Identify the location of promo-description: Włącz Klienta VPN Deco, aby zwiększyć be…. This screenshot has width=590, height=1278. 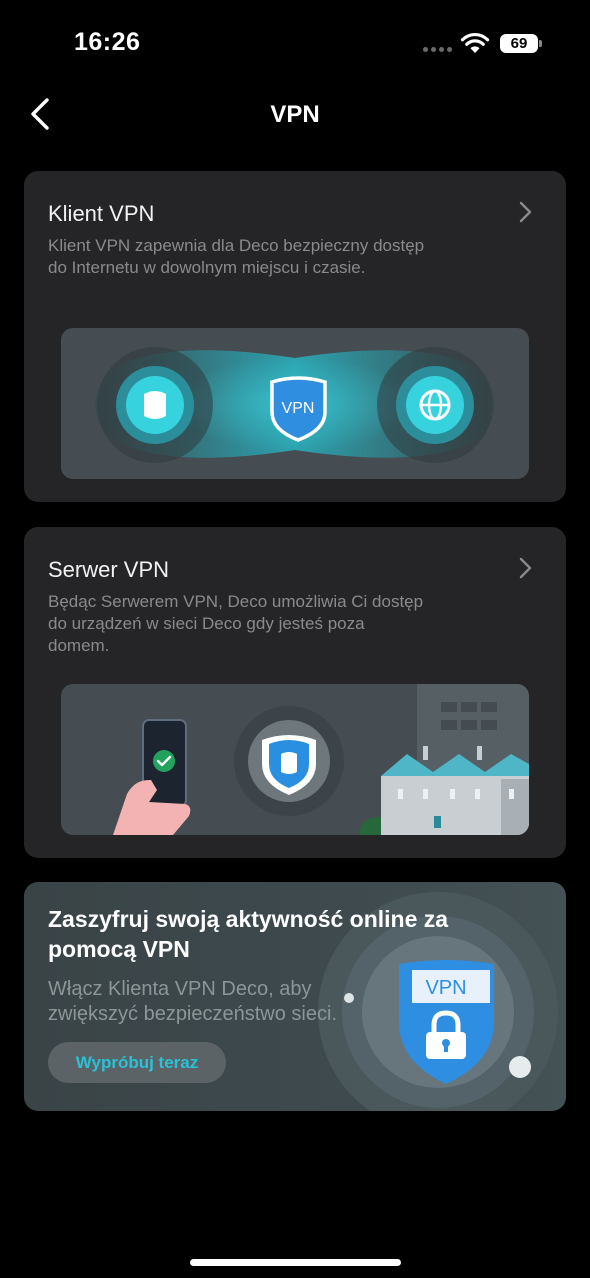
(192, 1001).